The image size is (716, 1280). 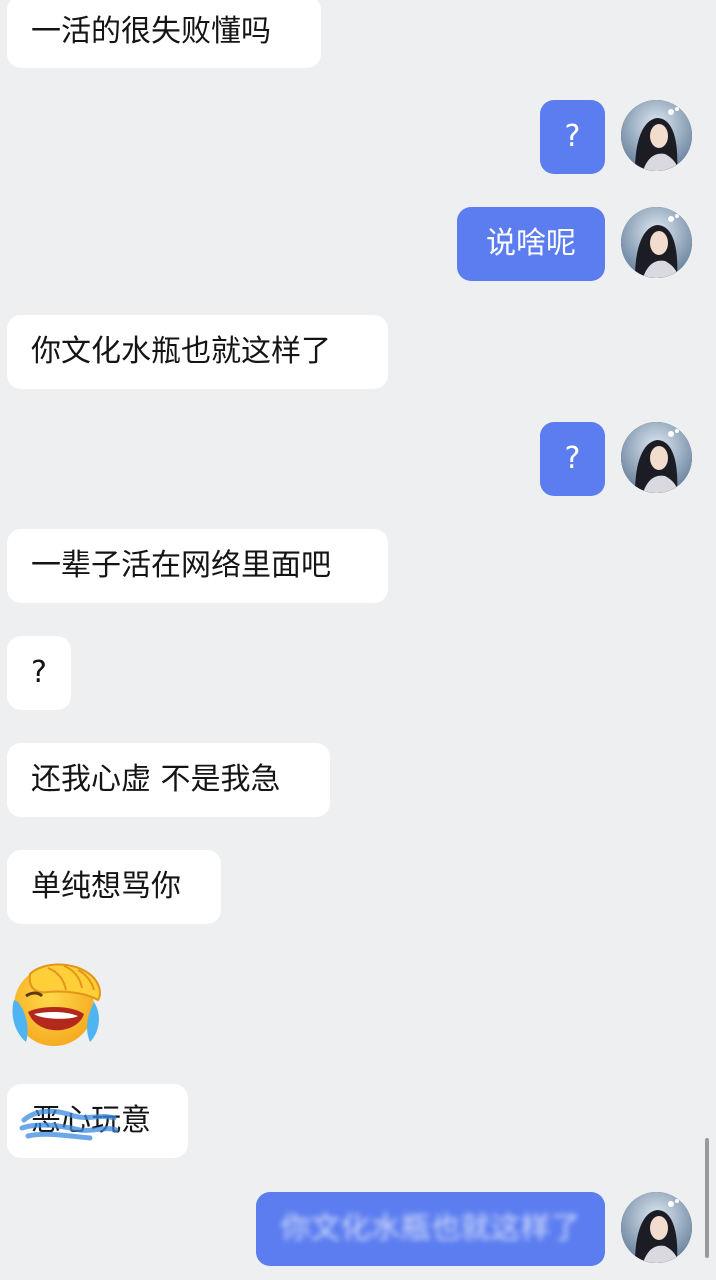 I want to click on incoming-message: ?, so click(x=39, y=673).